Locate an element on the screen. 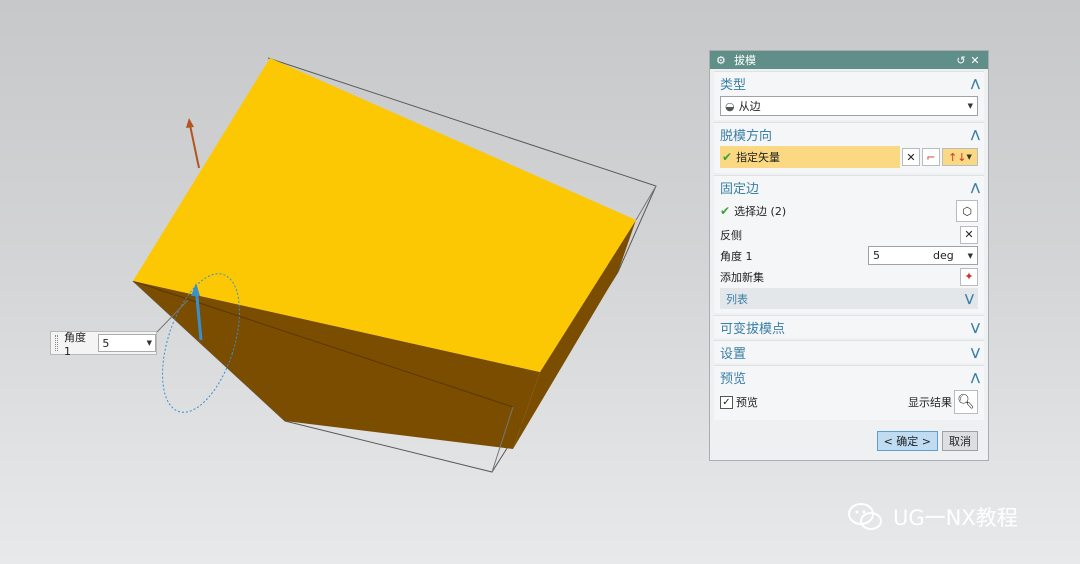 Image resolution: width=1080 pixels, height=564 pixels. section-variable-points-title: 可变拔模点 is located at coordinates (753, 329).